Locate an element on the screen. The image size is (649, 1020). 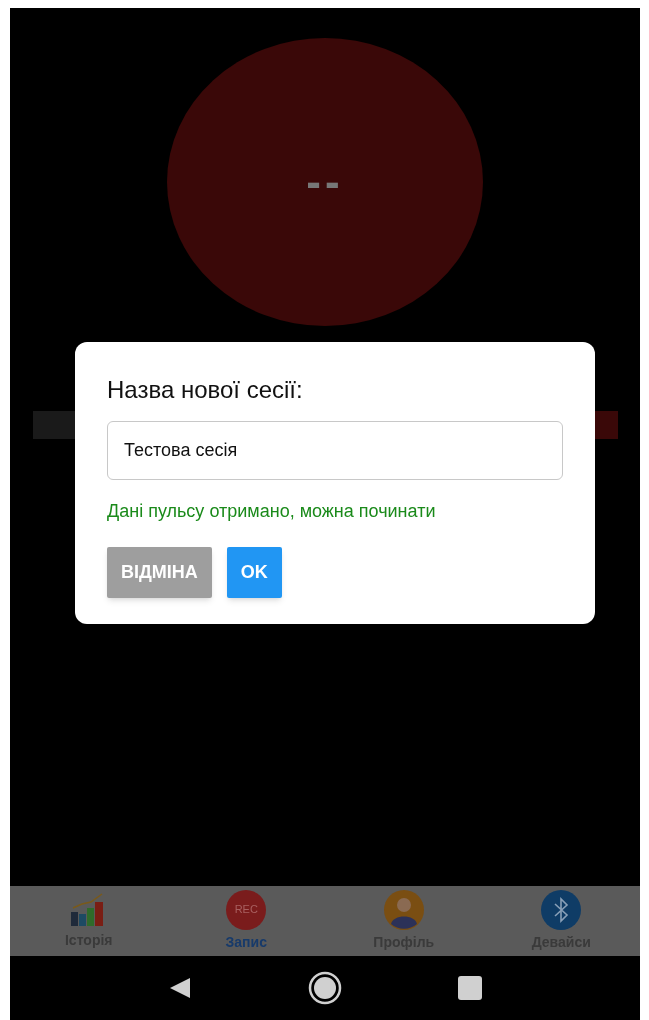
session-name-field: Тестова сесія is located at coordinates (335, 450).